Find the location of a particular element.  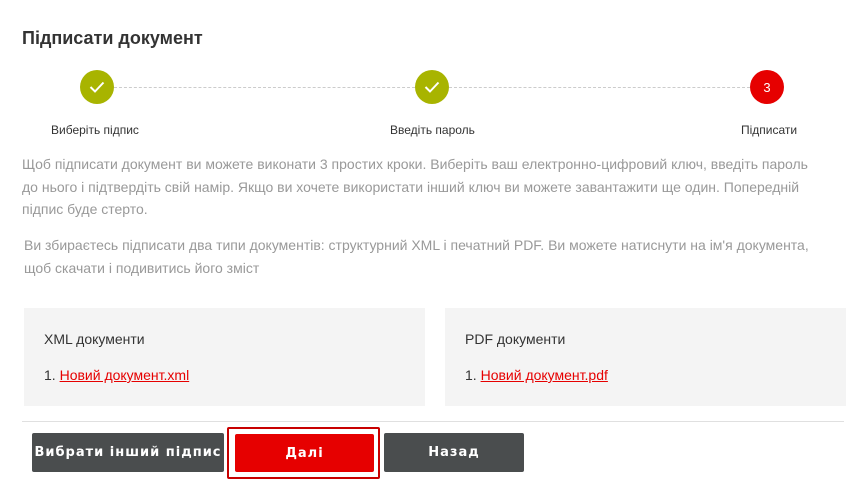

back-button: Назад is located at coordinates (454, 452).